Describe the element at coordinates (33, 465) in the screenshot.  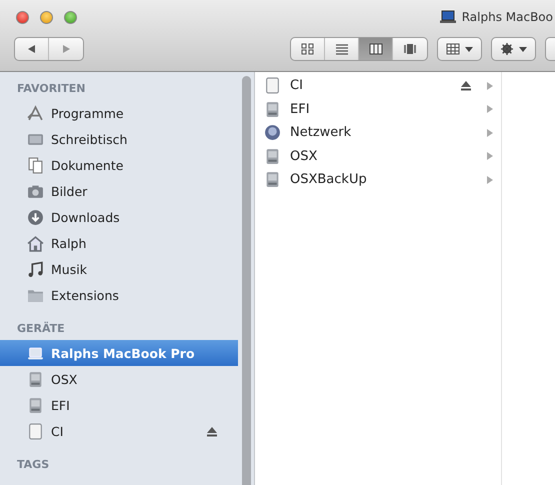
I see `section-header: TAGS` at that location.